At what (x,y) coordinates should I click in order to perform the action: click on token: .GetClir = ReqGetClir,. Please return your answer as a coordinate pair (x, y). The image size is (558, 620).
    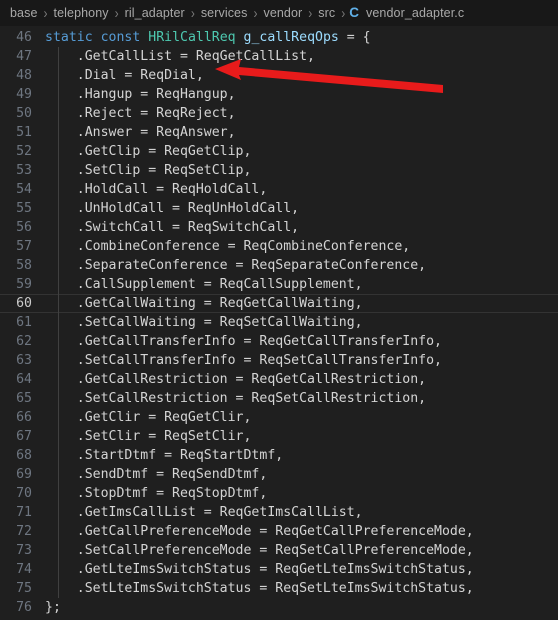
    Looking at the image, I should click on (164, 417).